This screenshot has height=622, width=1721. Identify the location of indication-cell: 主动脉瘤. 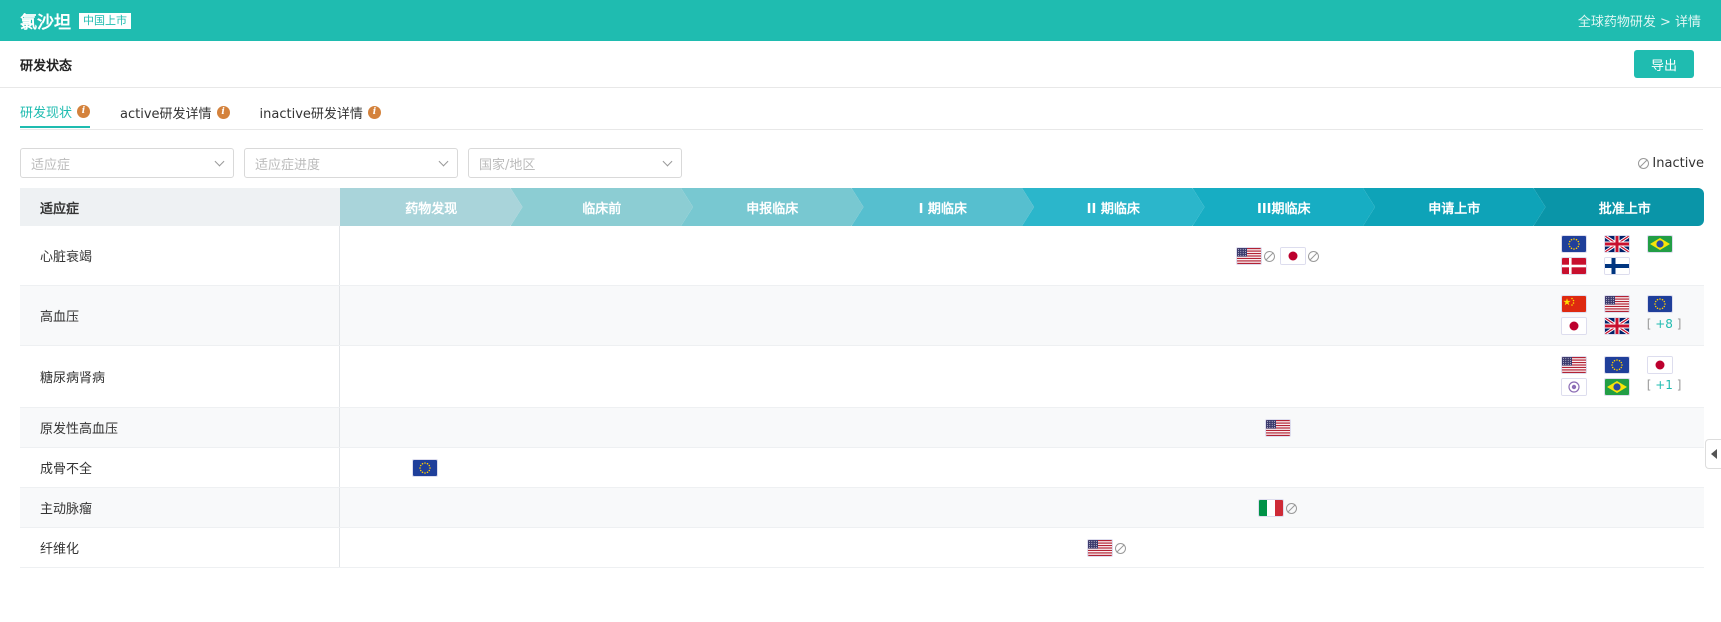
(180, 507).